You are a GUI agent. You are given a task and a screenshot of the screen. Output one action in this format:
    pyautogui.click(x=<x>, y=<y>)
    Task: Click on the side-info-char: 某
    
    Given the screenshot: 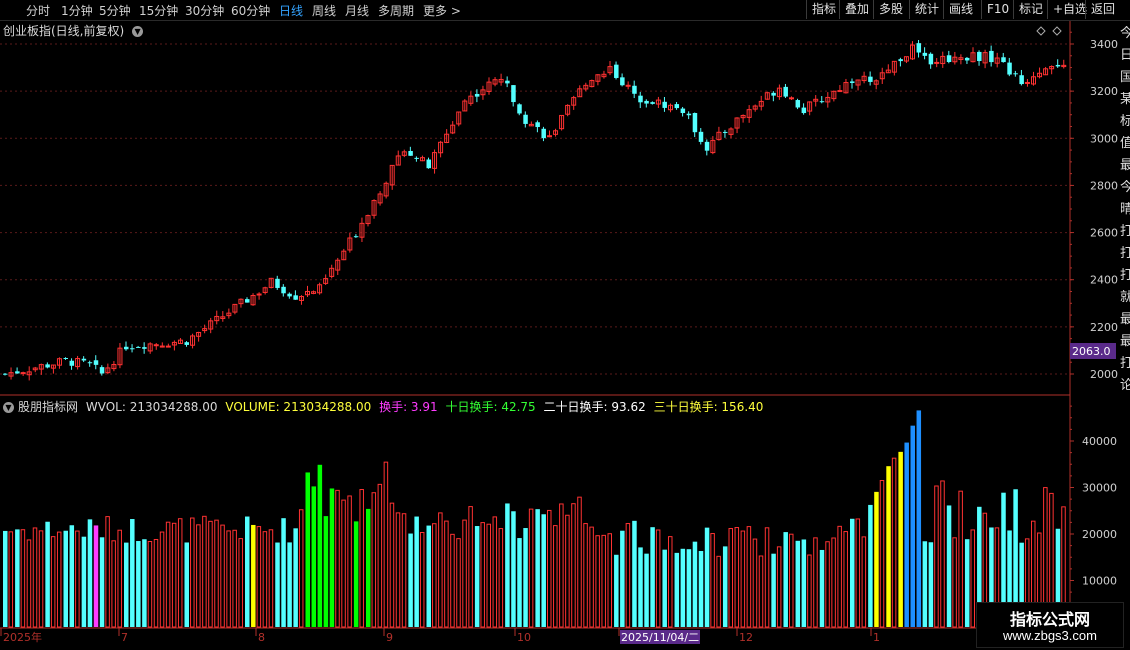 What is the action you would take?
    pyautogui.click(x=1125, y=99)
    